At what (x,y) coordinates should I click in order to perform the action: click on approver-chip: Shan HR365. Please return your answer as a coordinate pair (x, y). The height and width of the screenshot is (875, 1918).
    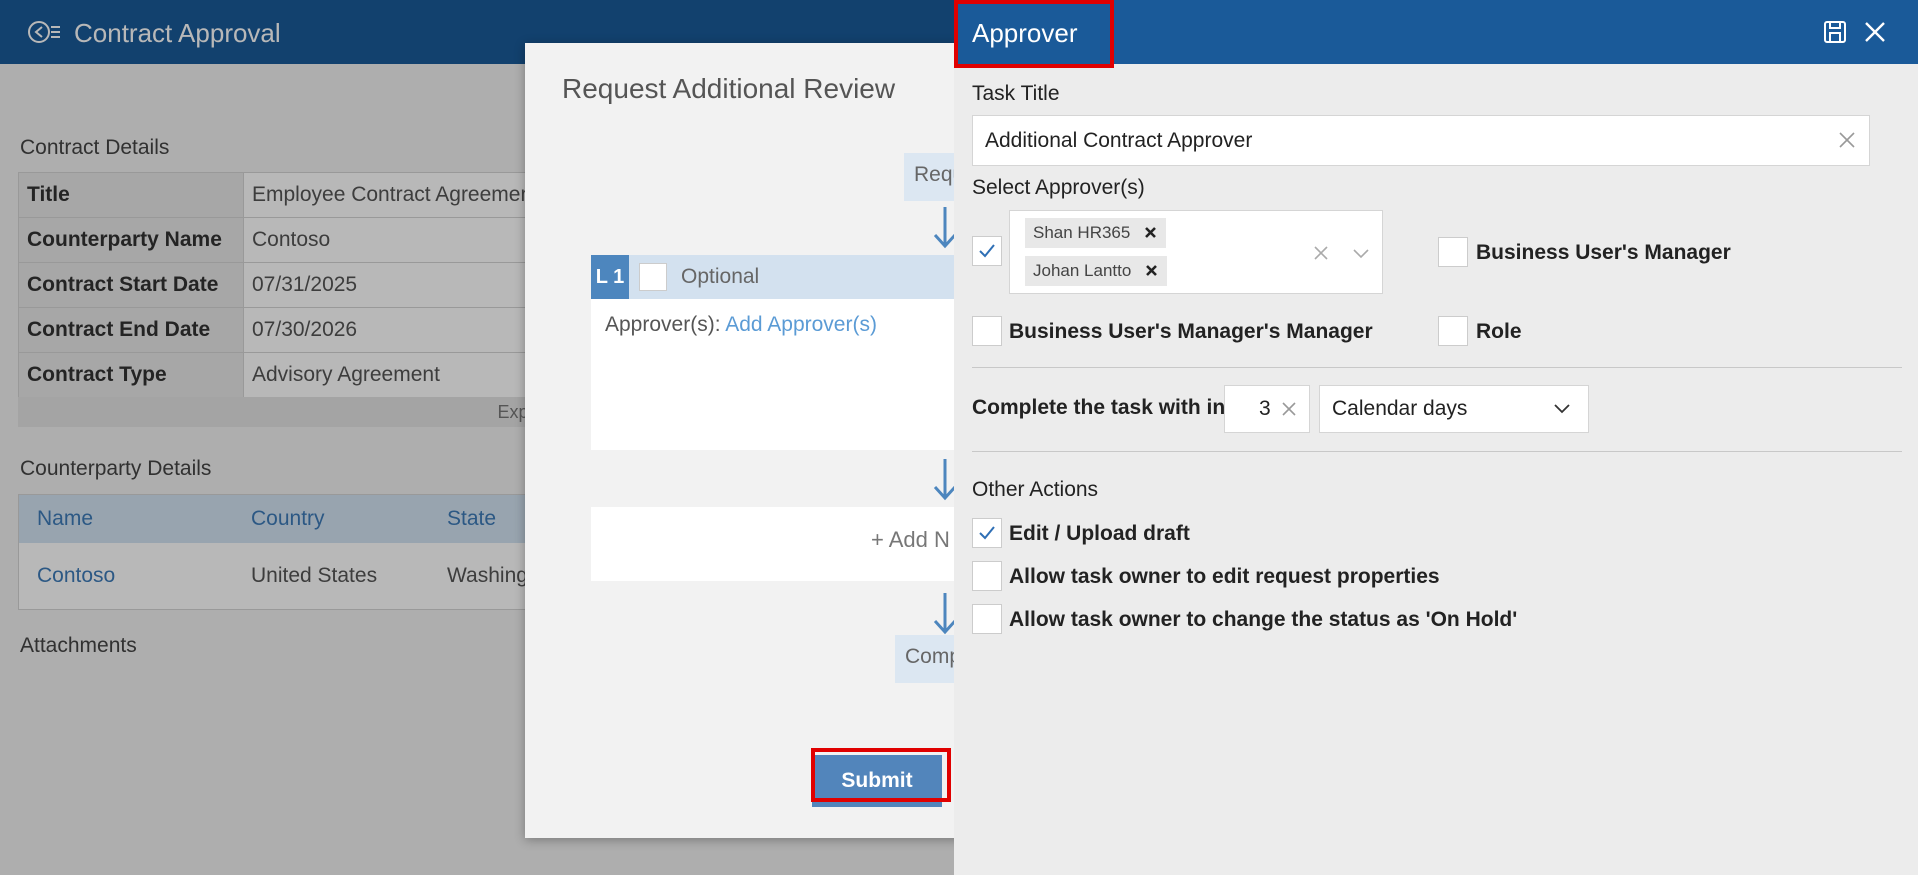
    Looking at the image, I should click on (1096, 233).